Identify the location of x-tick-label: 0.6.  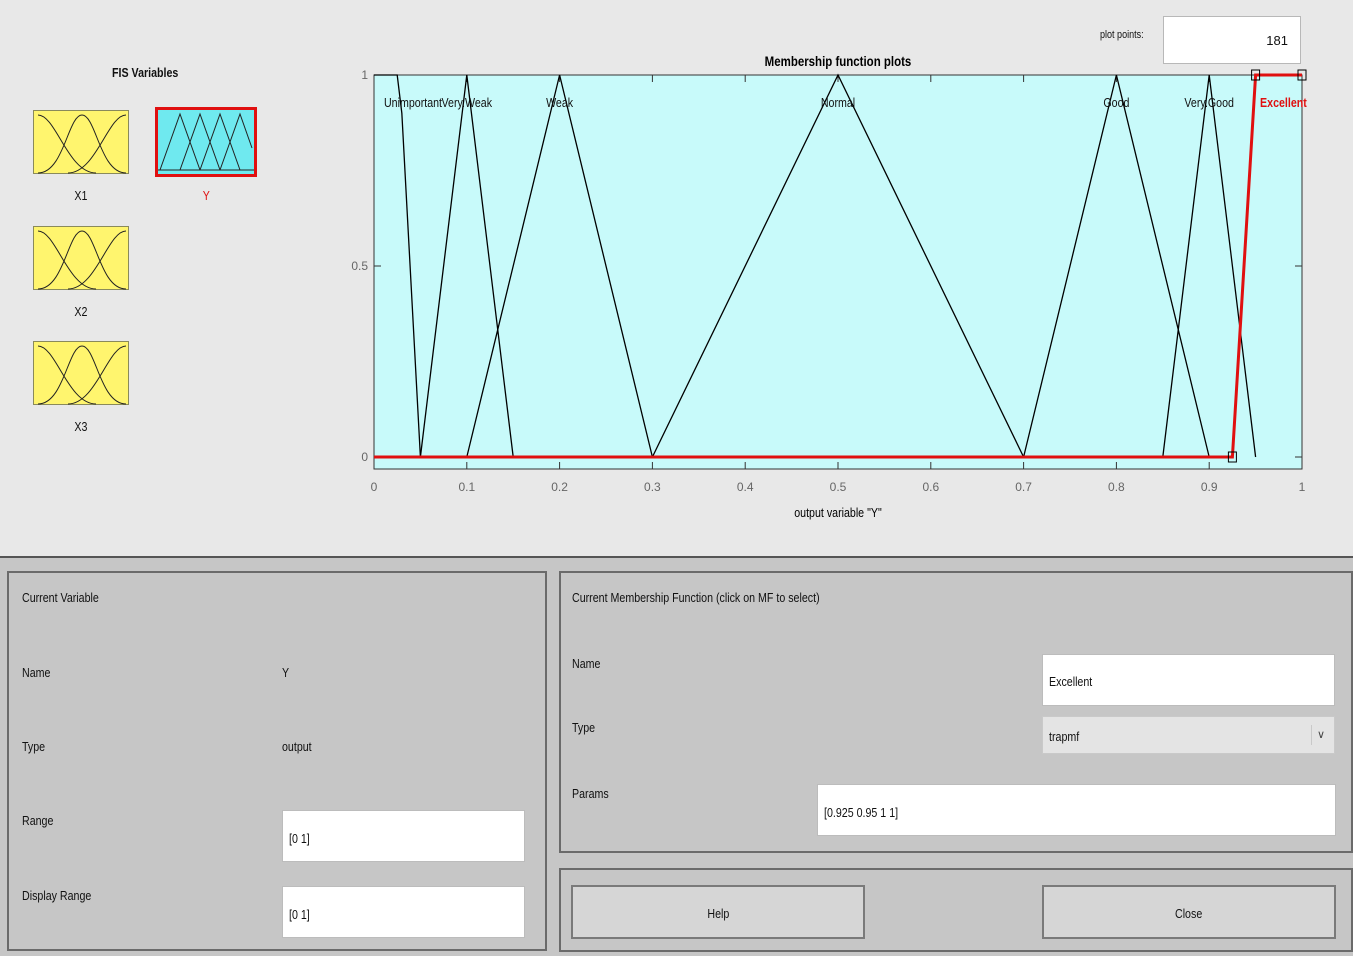
(930, 487).